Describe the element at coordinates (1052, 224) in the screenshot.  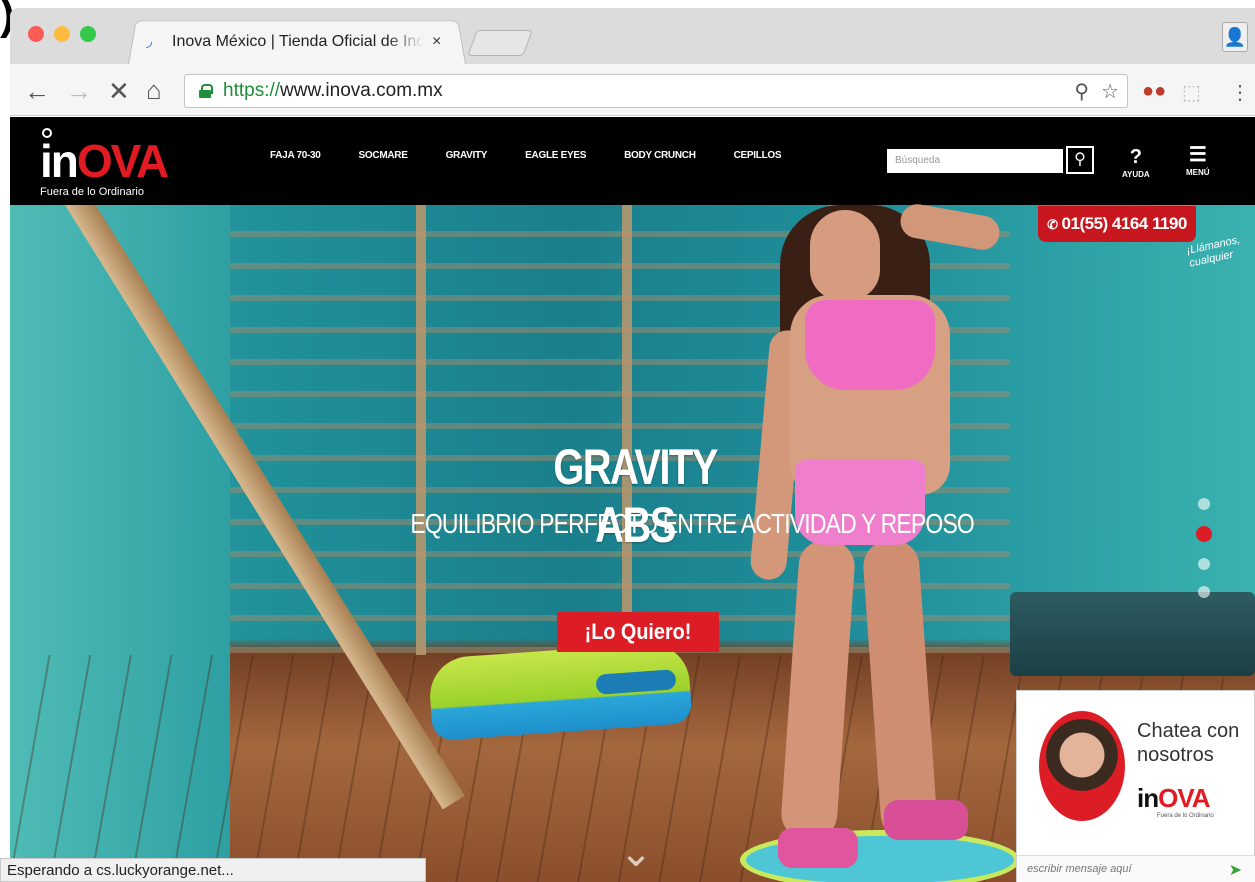
I see `phone-icon: ✆` at that location.